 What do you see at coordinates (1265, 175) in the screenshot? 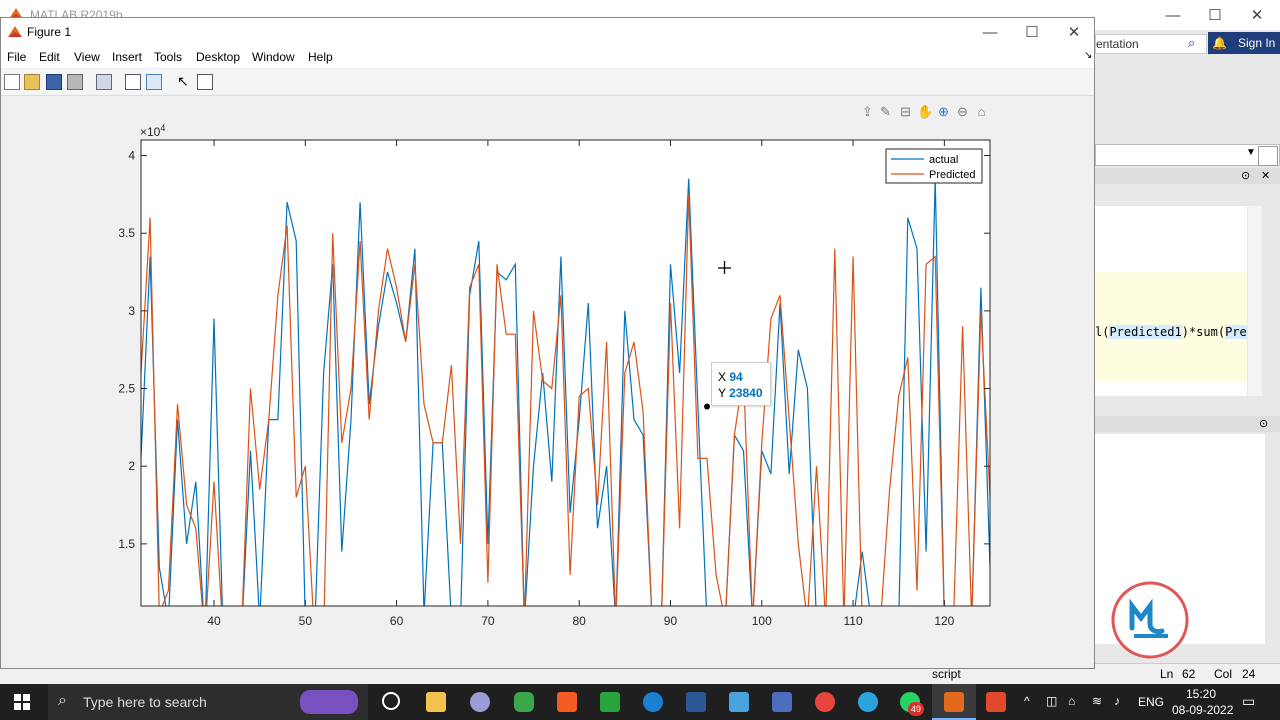
I see `panel-close-icon: ✕` at bounding box center [1265, 175].